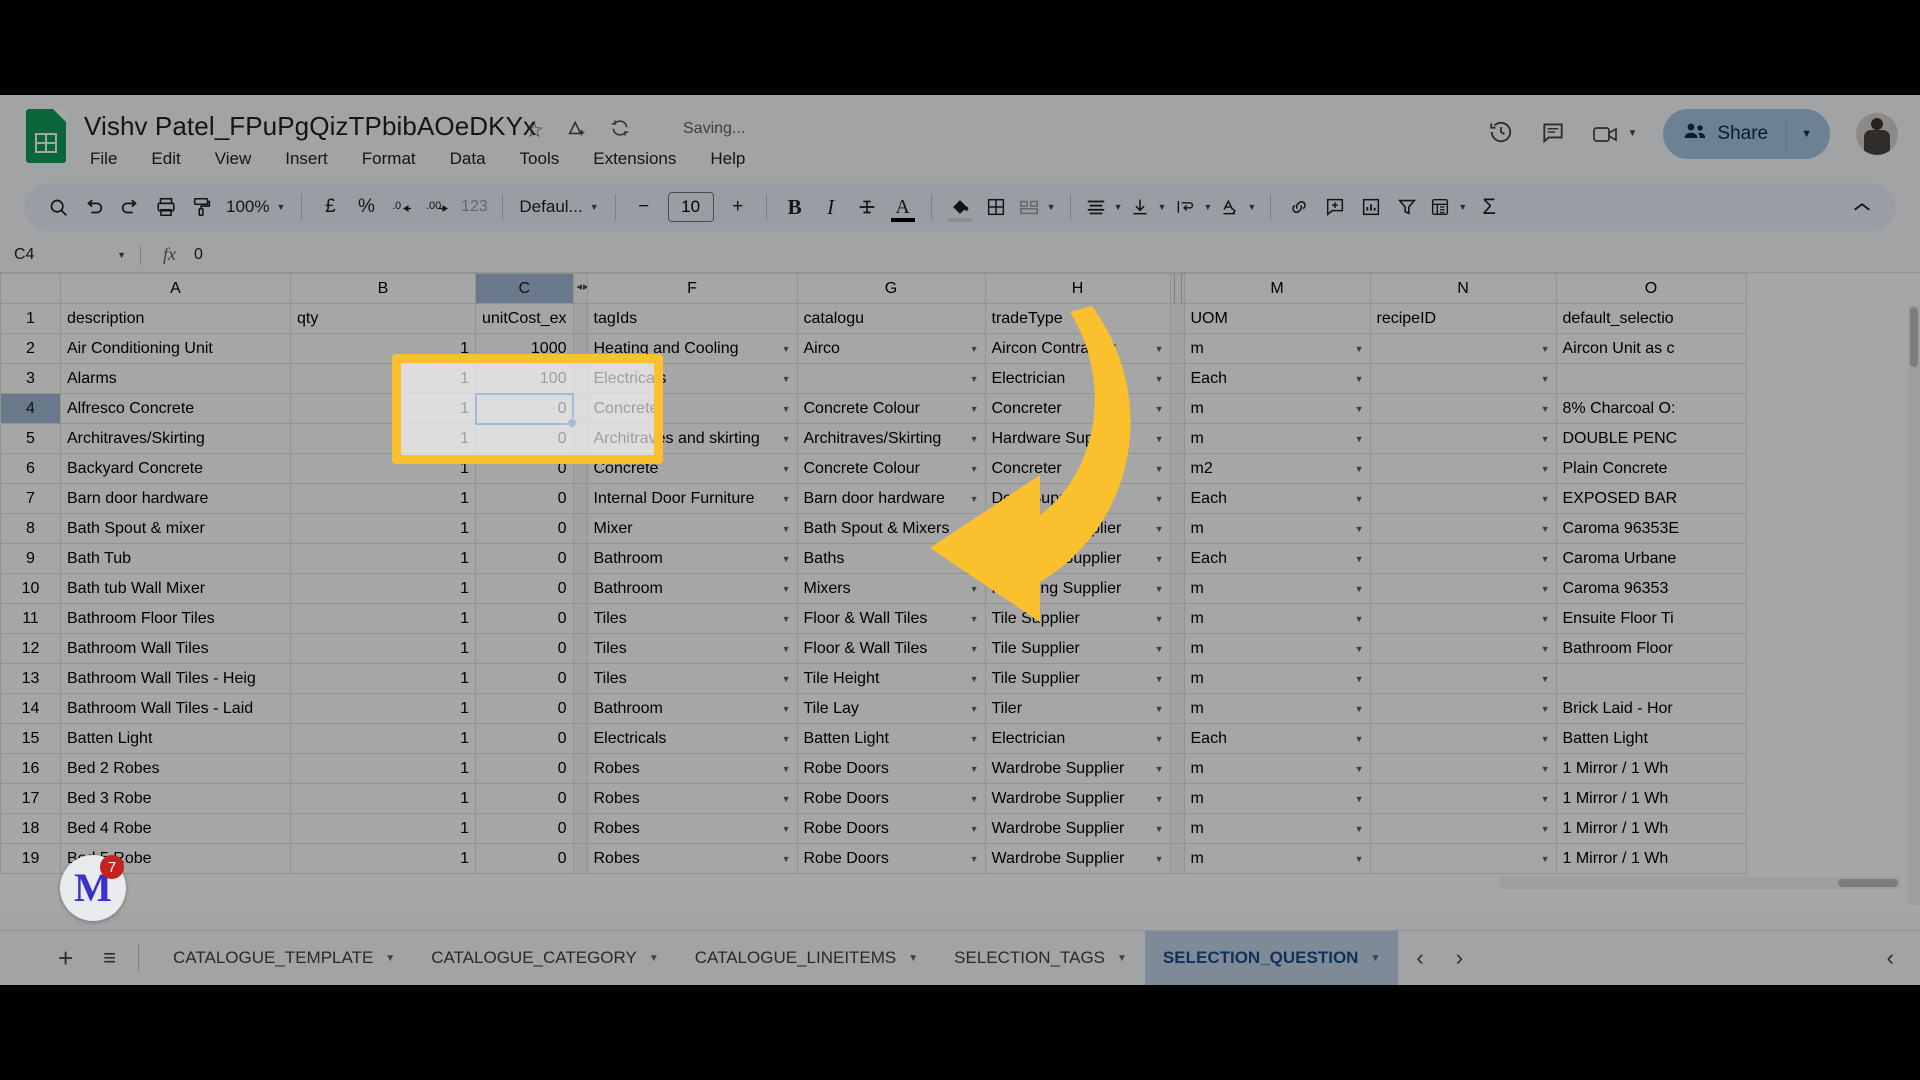 The image size is (1920, 1080). I want to click on cell-O16: 1 Mirror / 1 Wh, so click(1651, 768).